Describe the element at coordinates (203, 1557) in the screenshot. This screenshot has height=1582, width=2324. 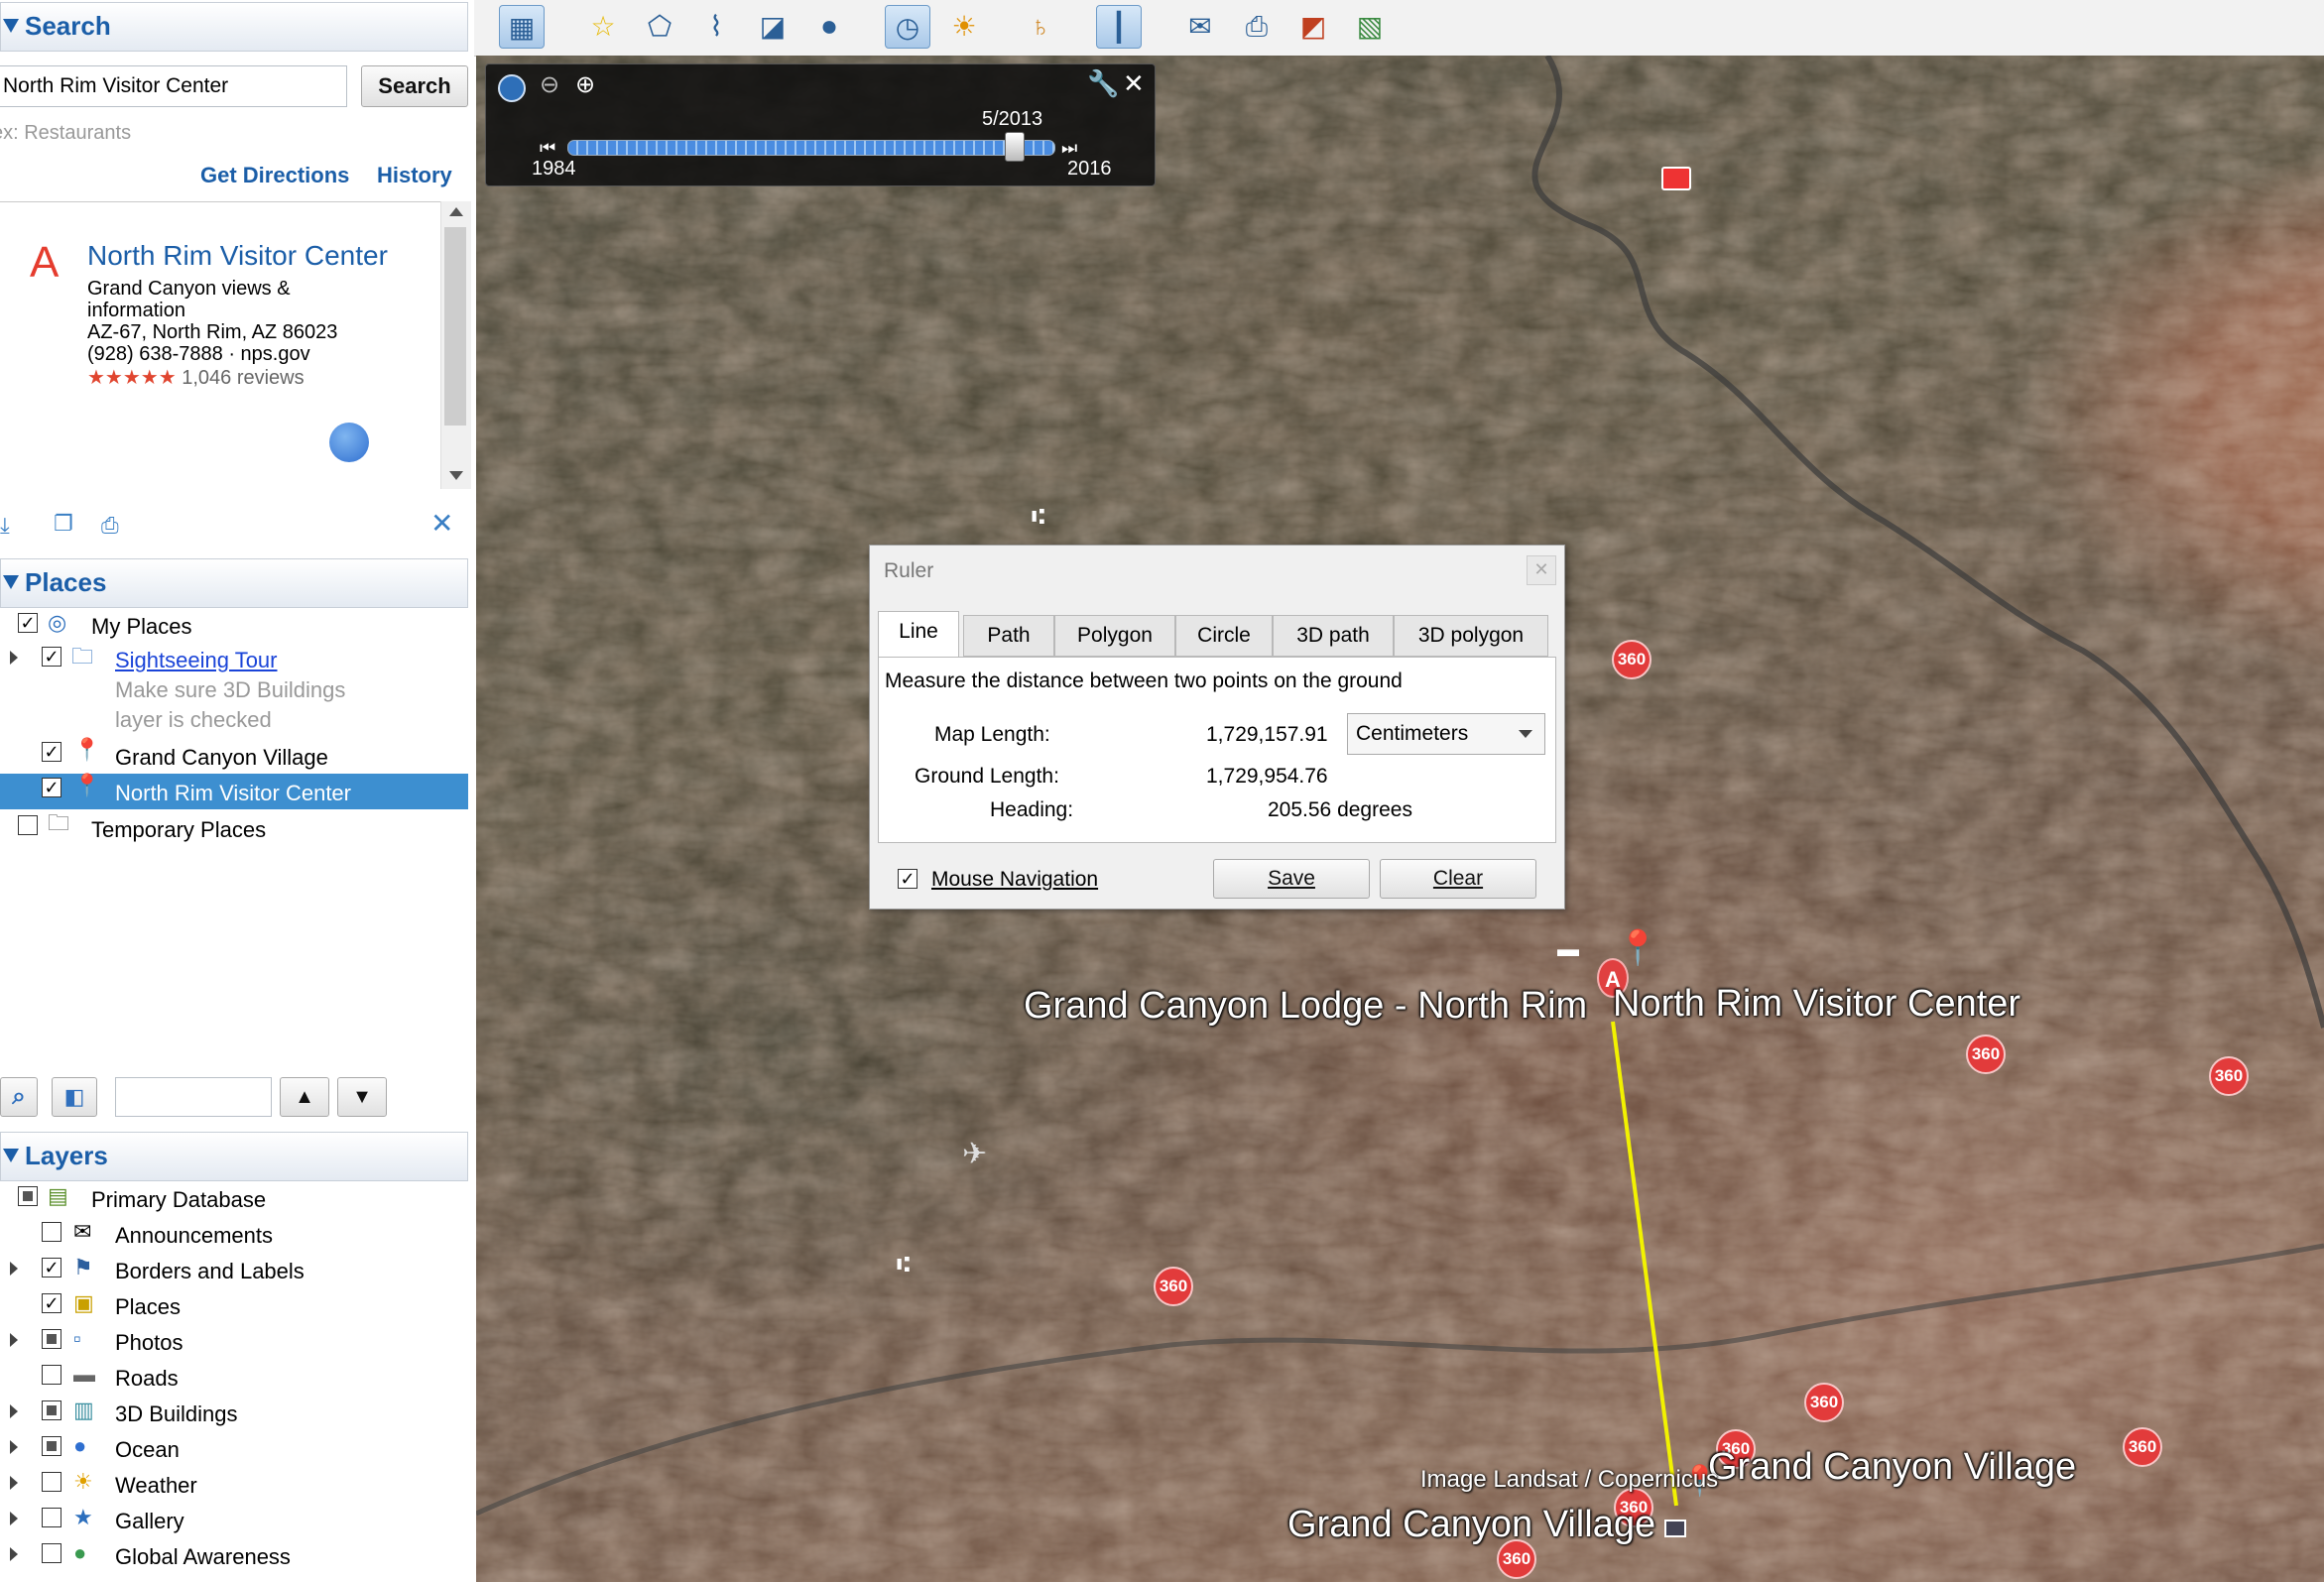
I see `layer-global-awareness: Global Awareness` at that location.